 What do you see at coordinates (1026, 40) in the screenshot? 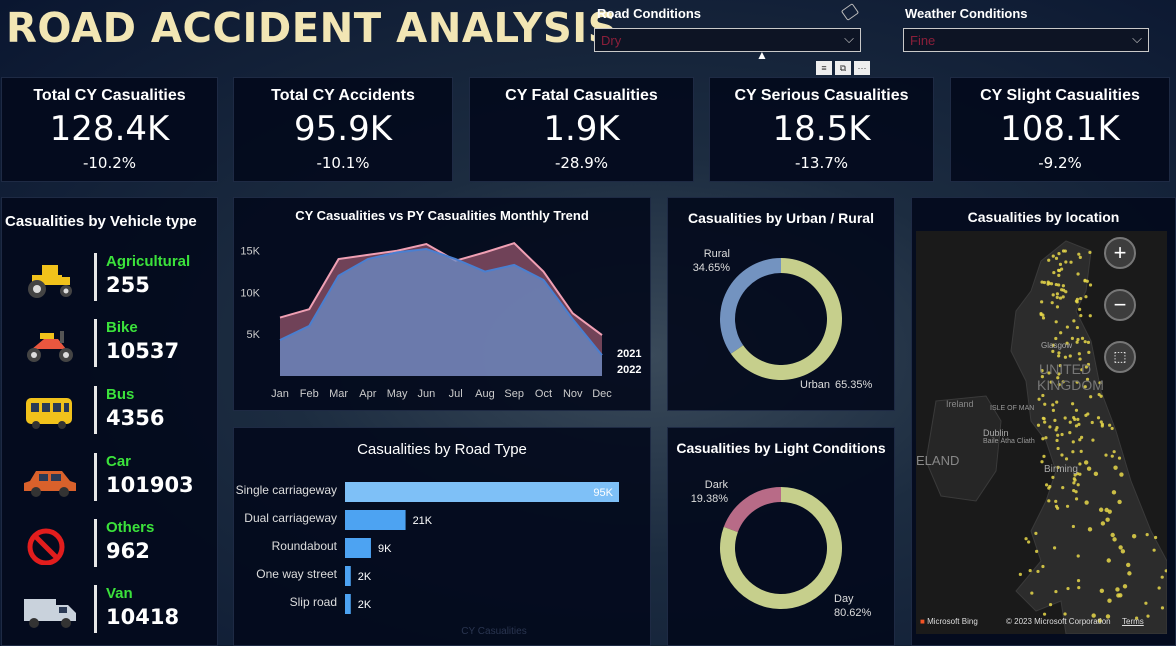
I see `weather-conditions-dropdown: Fine ⌵` at bounding box center [1026, 40].